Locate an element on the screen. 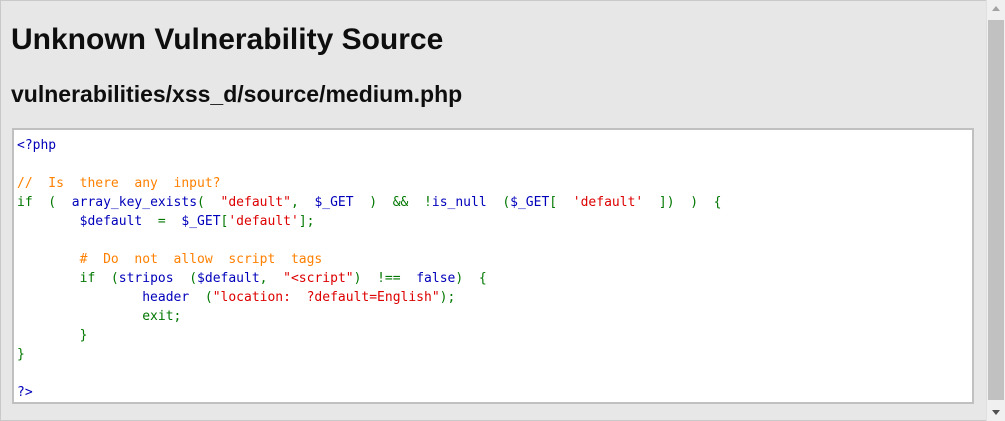 The height and width of the screenshot is (421, 1005). code-token: ) { is located at coordinates (471, 278).